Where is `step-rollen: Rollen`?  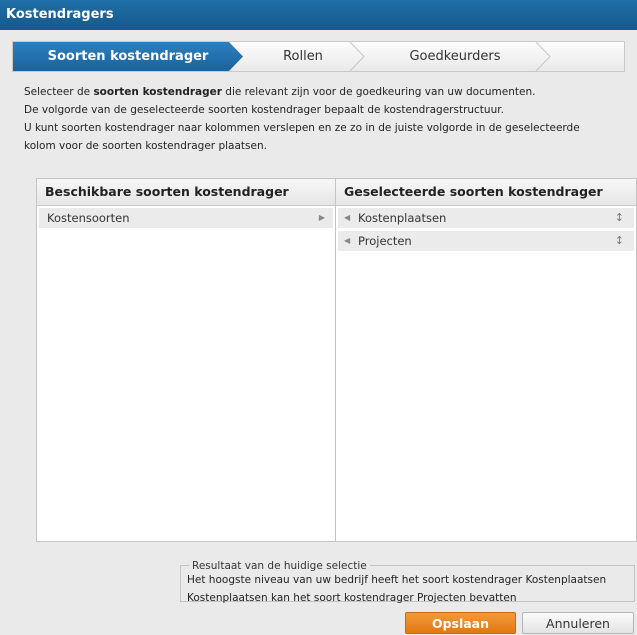
step-rollen: Rollen is located at coordinates (303, 56).